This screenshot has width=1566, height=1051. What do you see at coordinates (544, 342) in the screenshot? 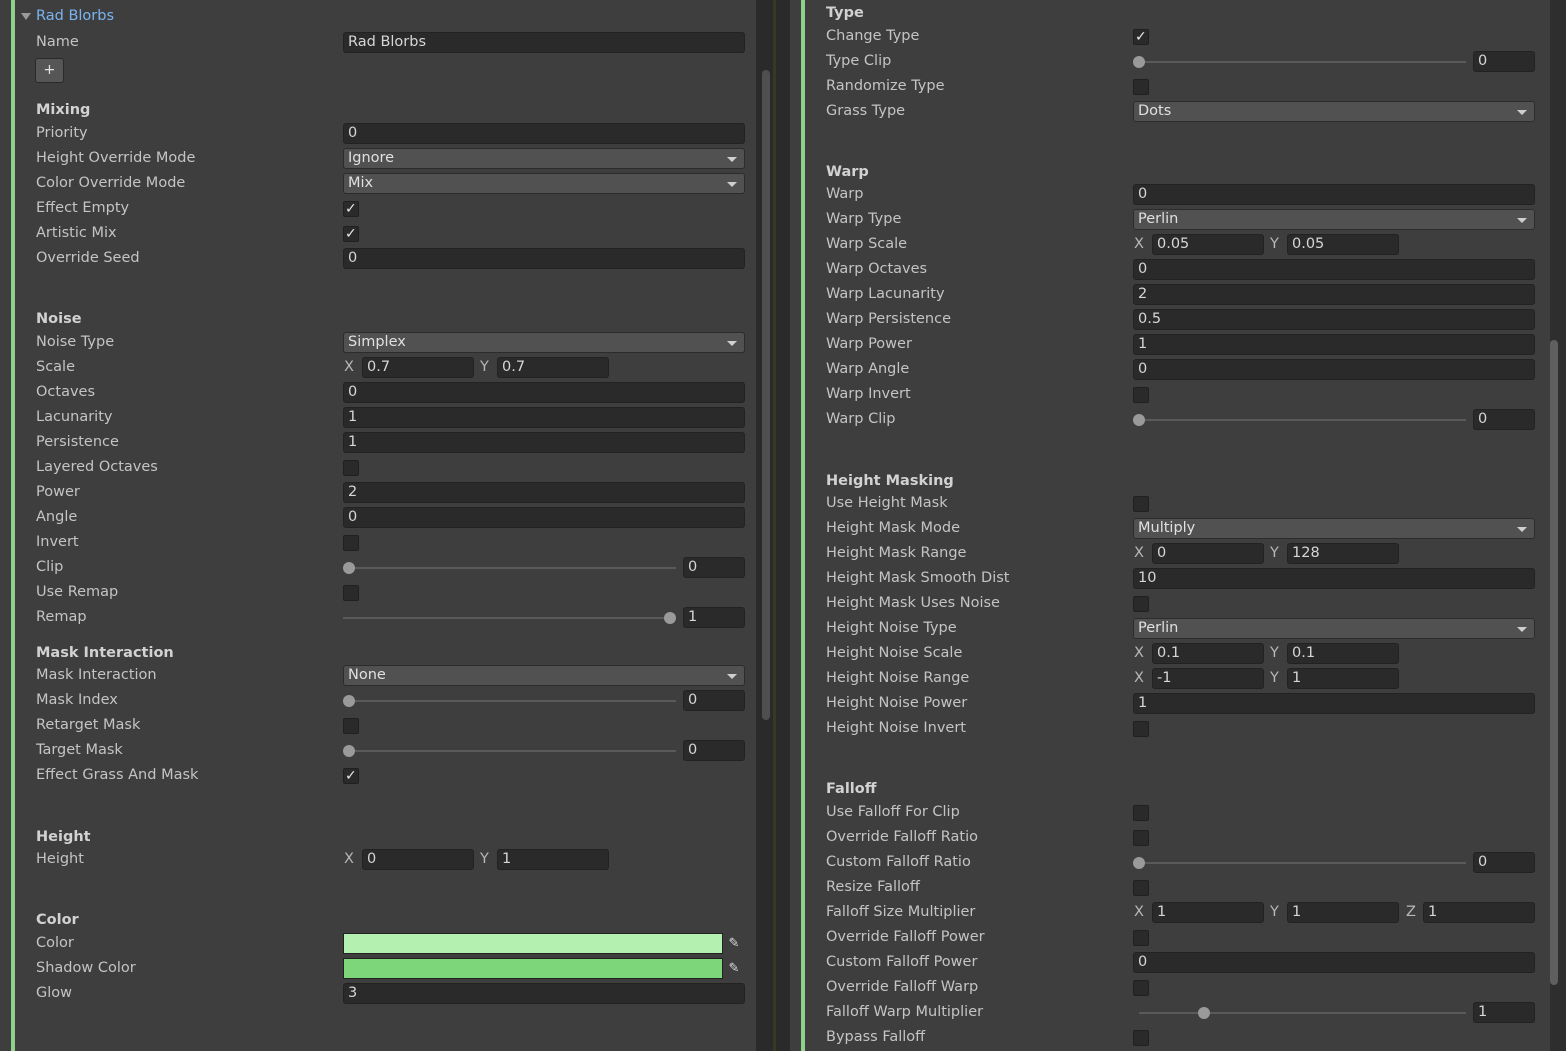
I see `noise-type-dropdown: Simplex` at bounding box center [544, 342].